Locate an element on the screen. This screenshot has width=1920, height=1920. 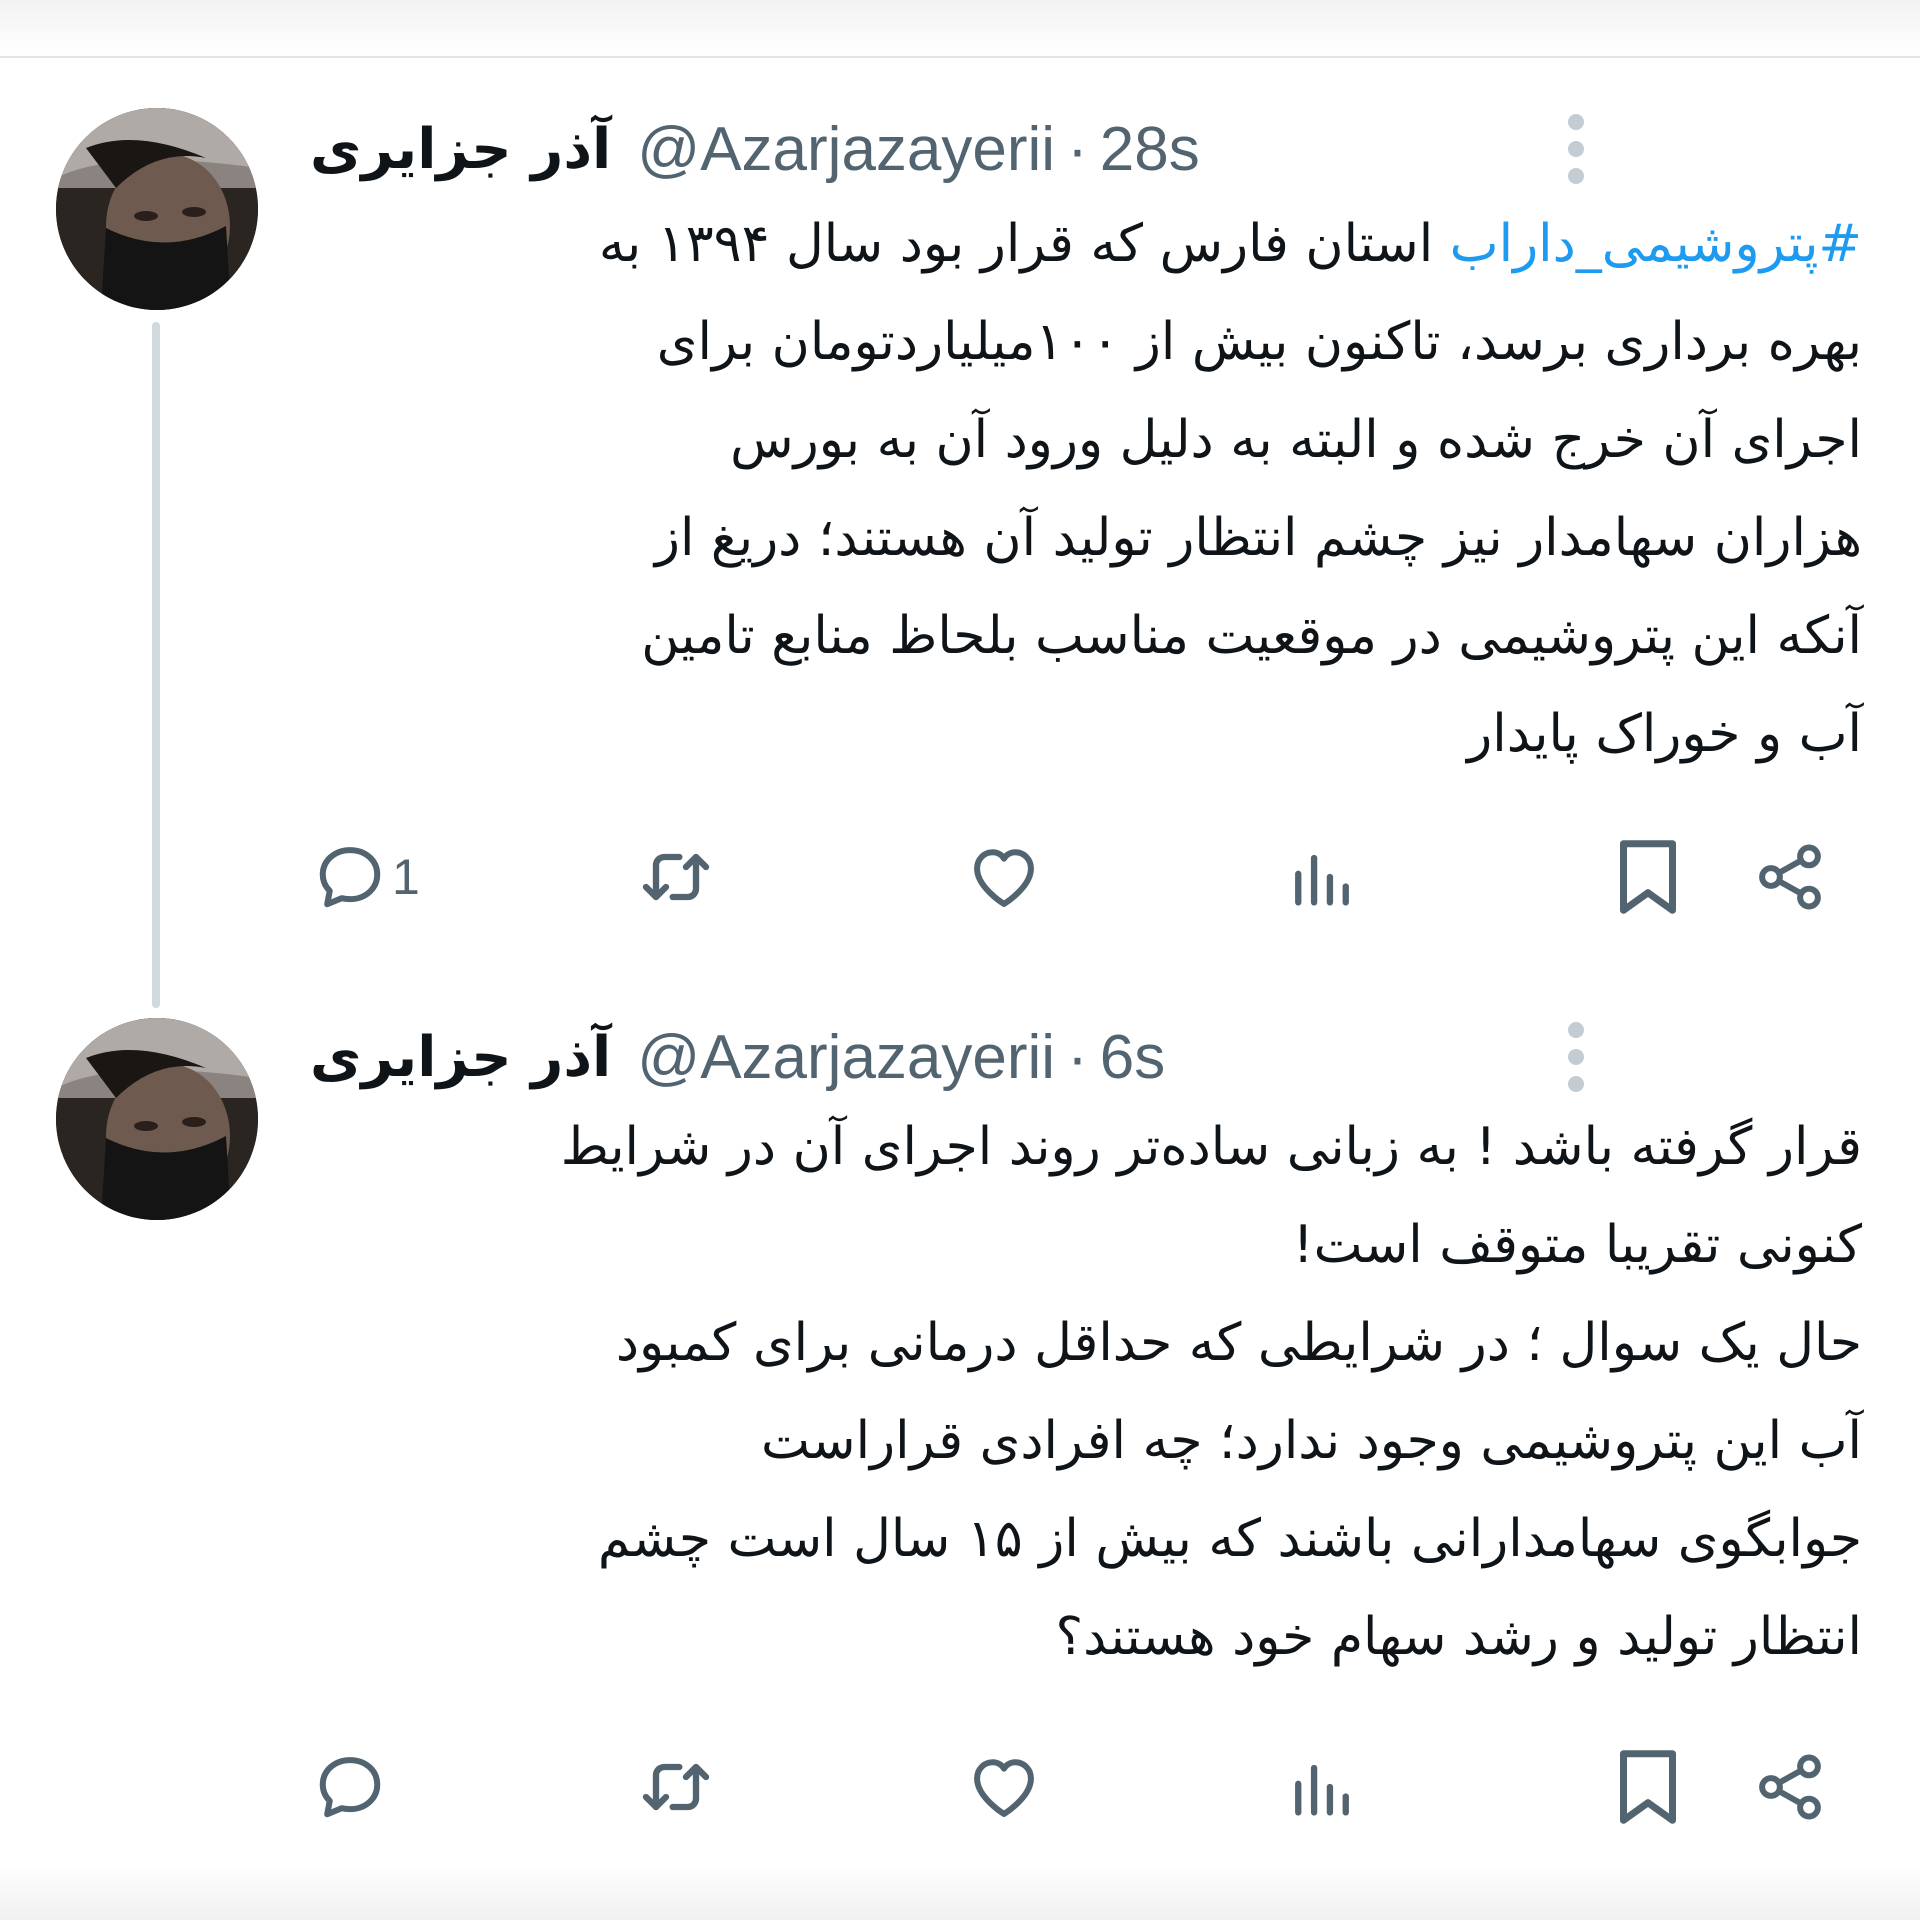
reply-button: 1 is located at coordinates (366, 877).